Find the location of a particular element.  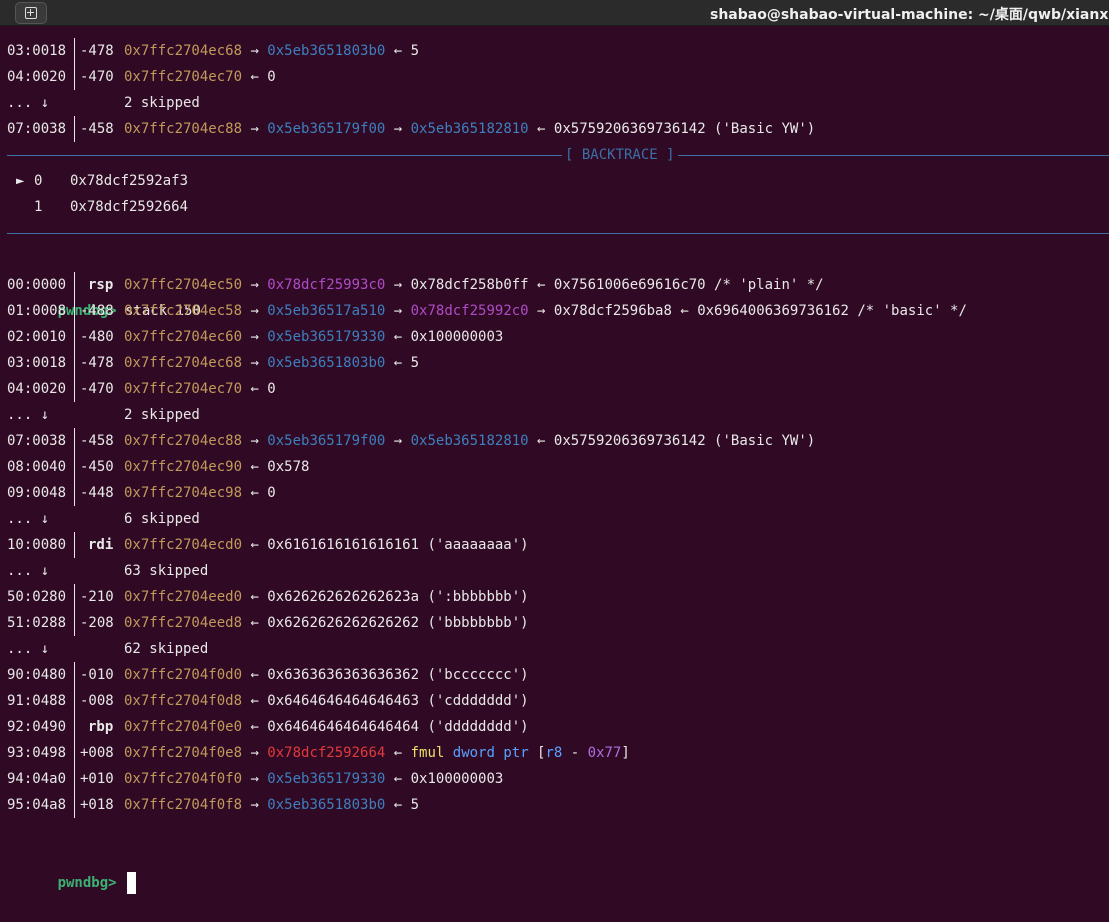

value-segment: ← 0x6464646464646463 ('cddddddd') is located at coordinates (389, 701).